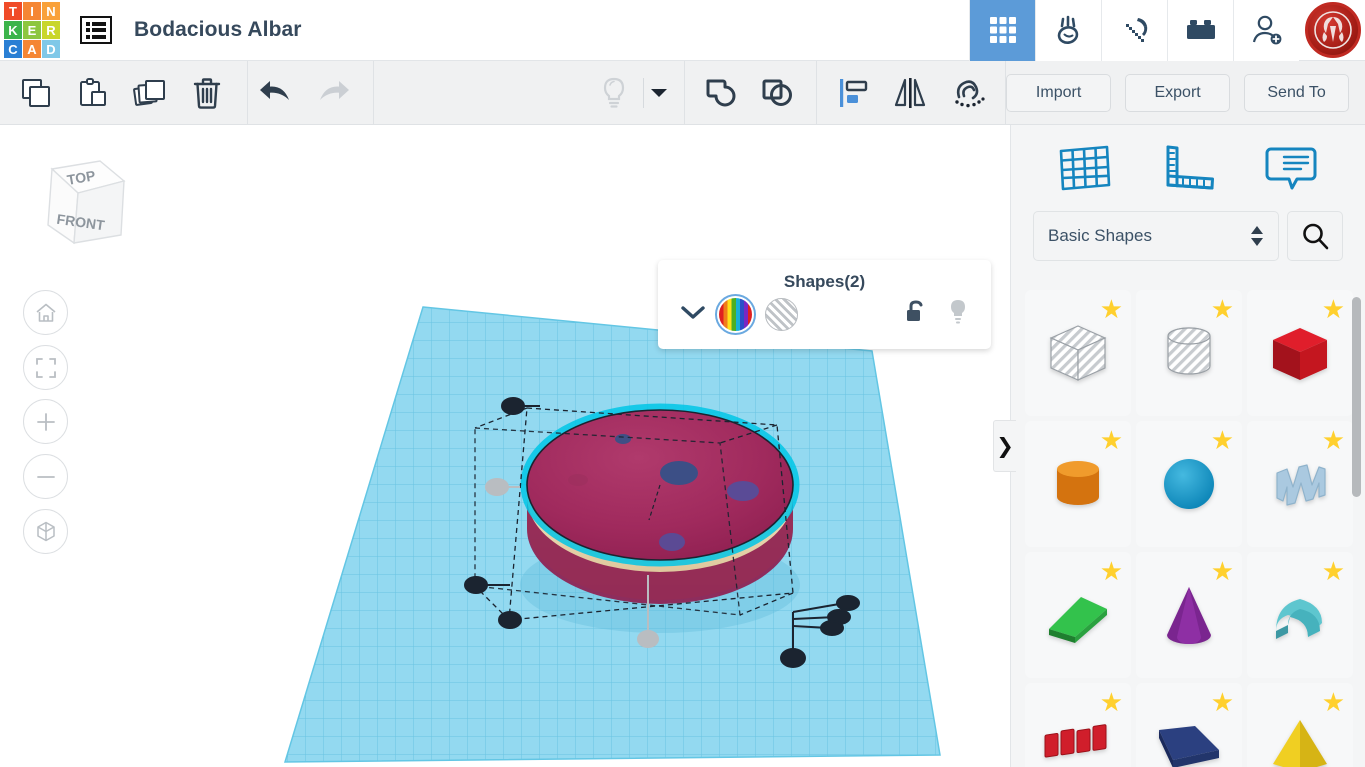 The height and width of the screenshot is (767, 1365). I want to click on shape-category-label: Basic Shapes, so click(1100, 235).